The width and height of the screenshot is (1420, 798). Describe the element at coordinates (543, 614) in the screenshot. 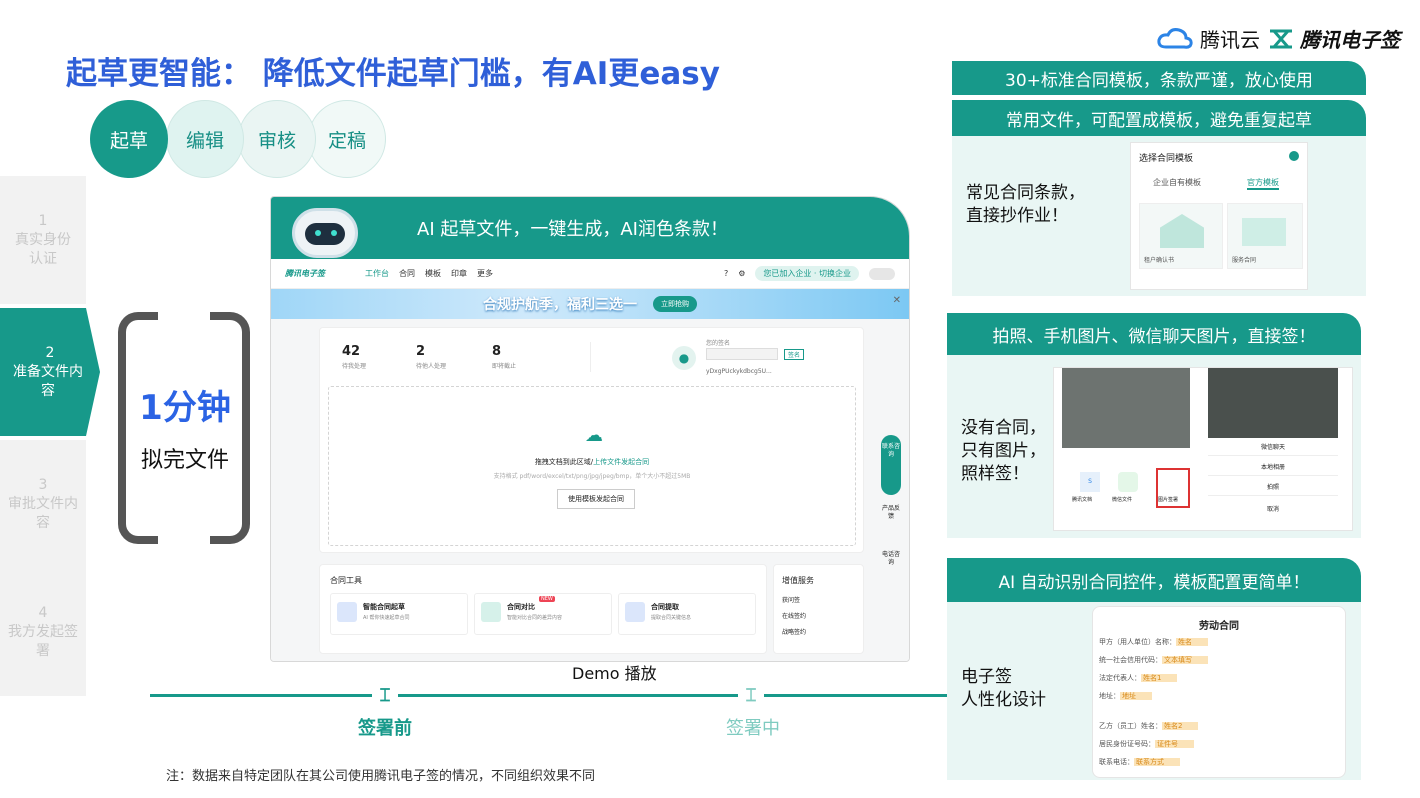

I see `tool-card-compare: 合同对比 NEW 智能对比合同的差异内容` at that location.